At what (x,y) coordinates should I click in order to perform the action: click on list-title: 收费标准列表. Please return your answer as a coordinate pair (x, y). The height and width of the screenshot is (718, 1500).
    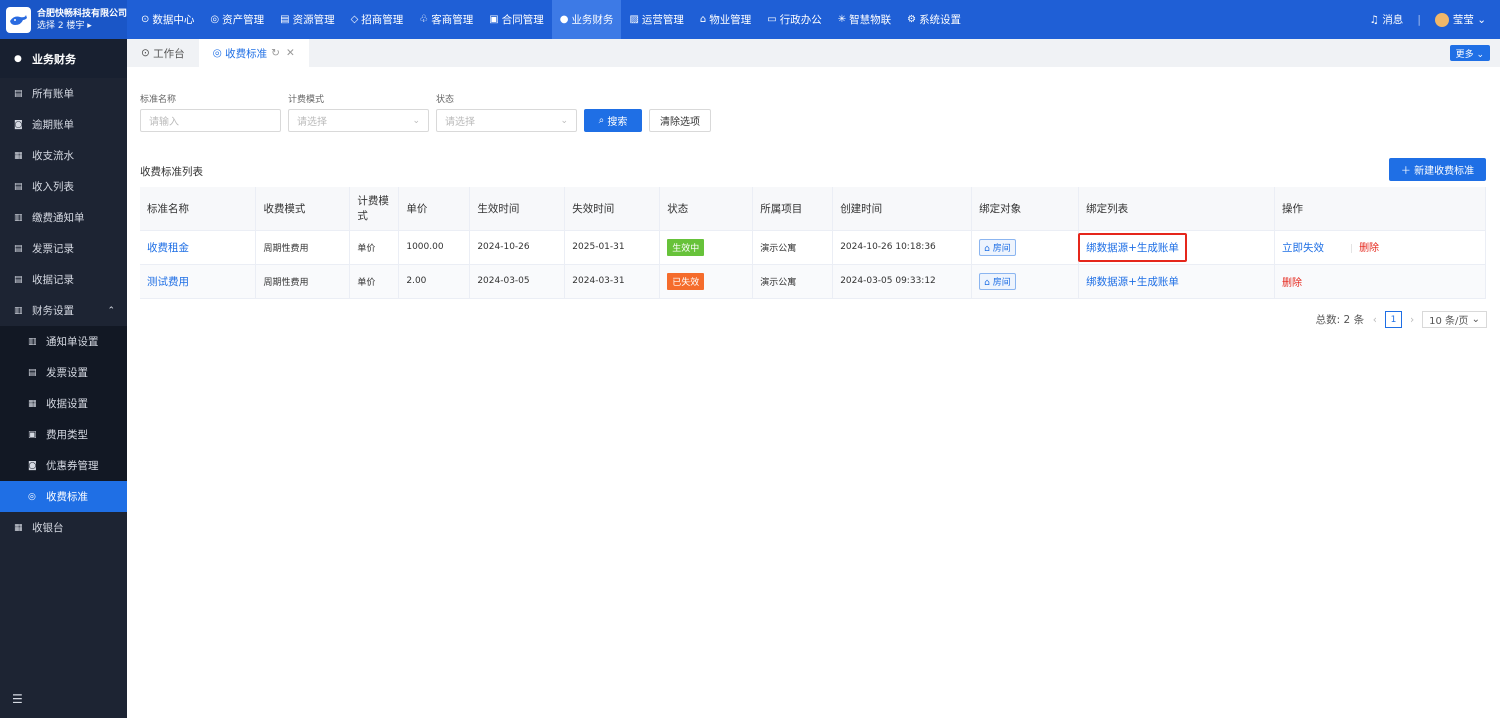
    Looking at the image, I should click on (171, 172).